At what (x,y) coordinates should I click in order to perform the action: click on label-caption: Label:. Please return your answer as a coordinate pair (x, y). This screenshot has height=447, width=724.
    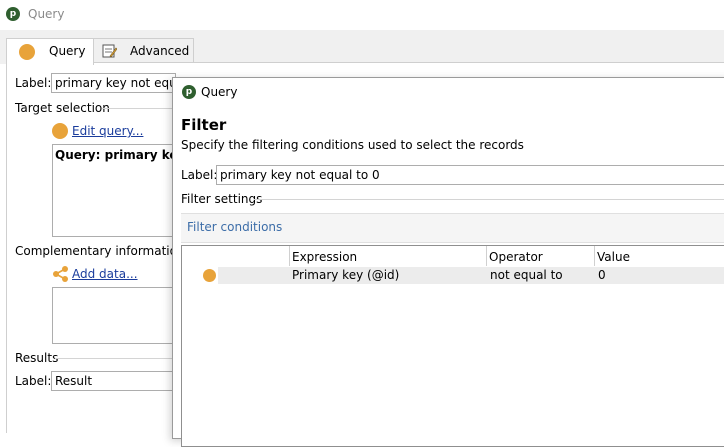
    Looking at the image, I should click on (33, 83).